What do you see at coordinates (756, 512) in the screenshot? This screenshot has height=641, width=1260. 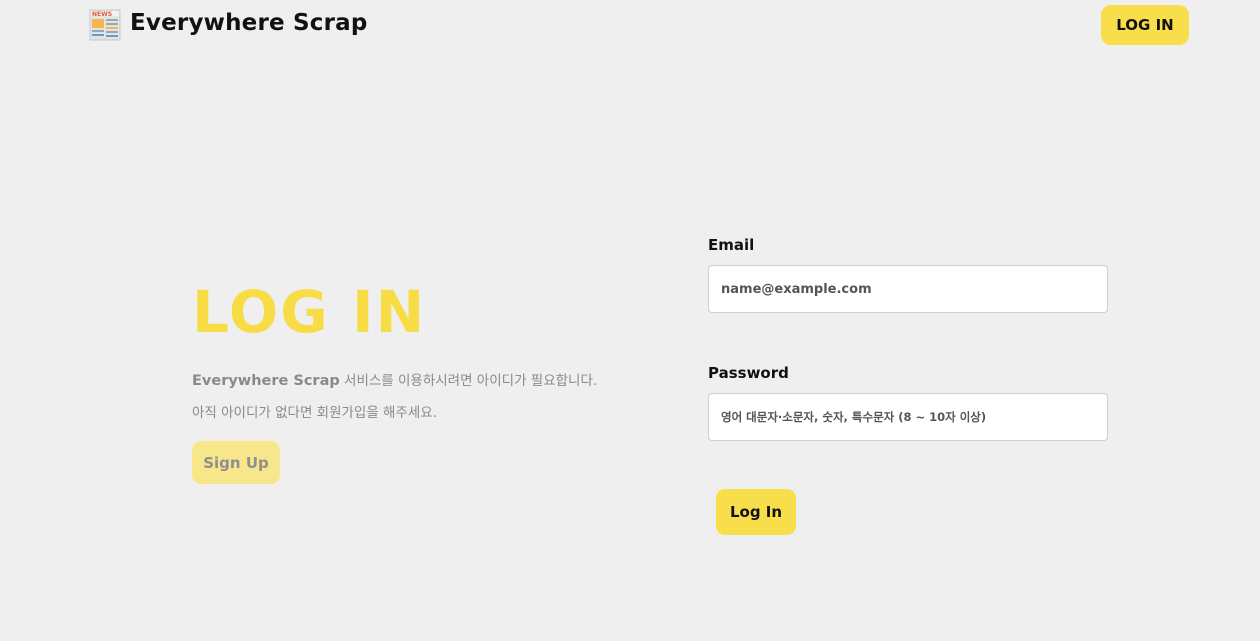 I see `login-submit-button: Log In` at bounding box center [756, 512].